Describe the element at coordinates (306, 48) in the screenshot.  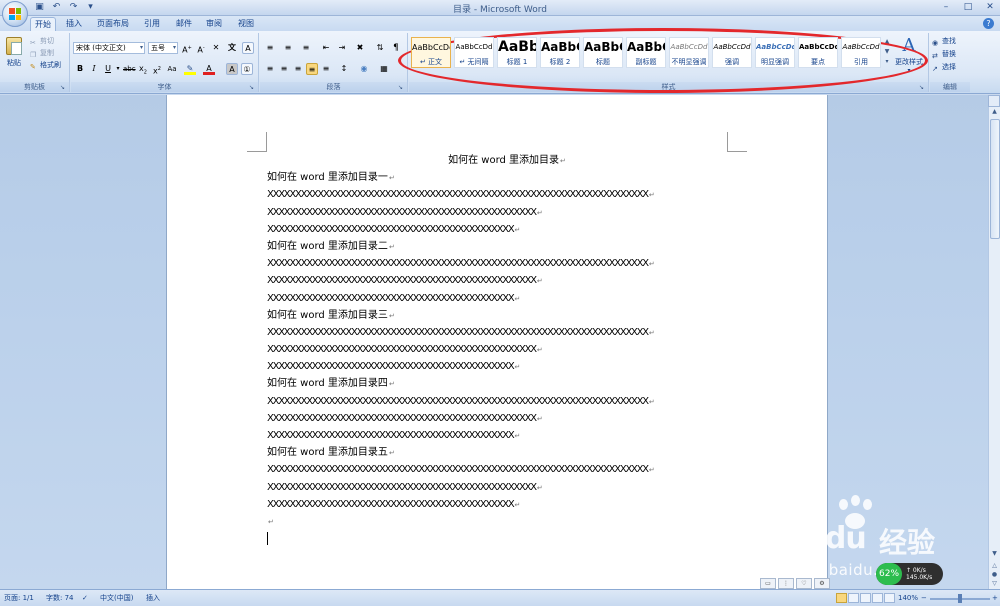
I see `multilevel-list-icon: ≡` at that location.